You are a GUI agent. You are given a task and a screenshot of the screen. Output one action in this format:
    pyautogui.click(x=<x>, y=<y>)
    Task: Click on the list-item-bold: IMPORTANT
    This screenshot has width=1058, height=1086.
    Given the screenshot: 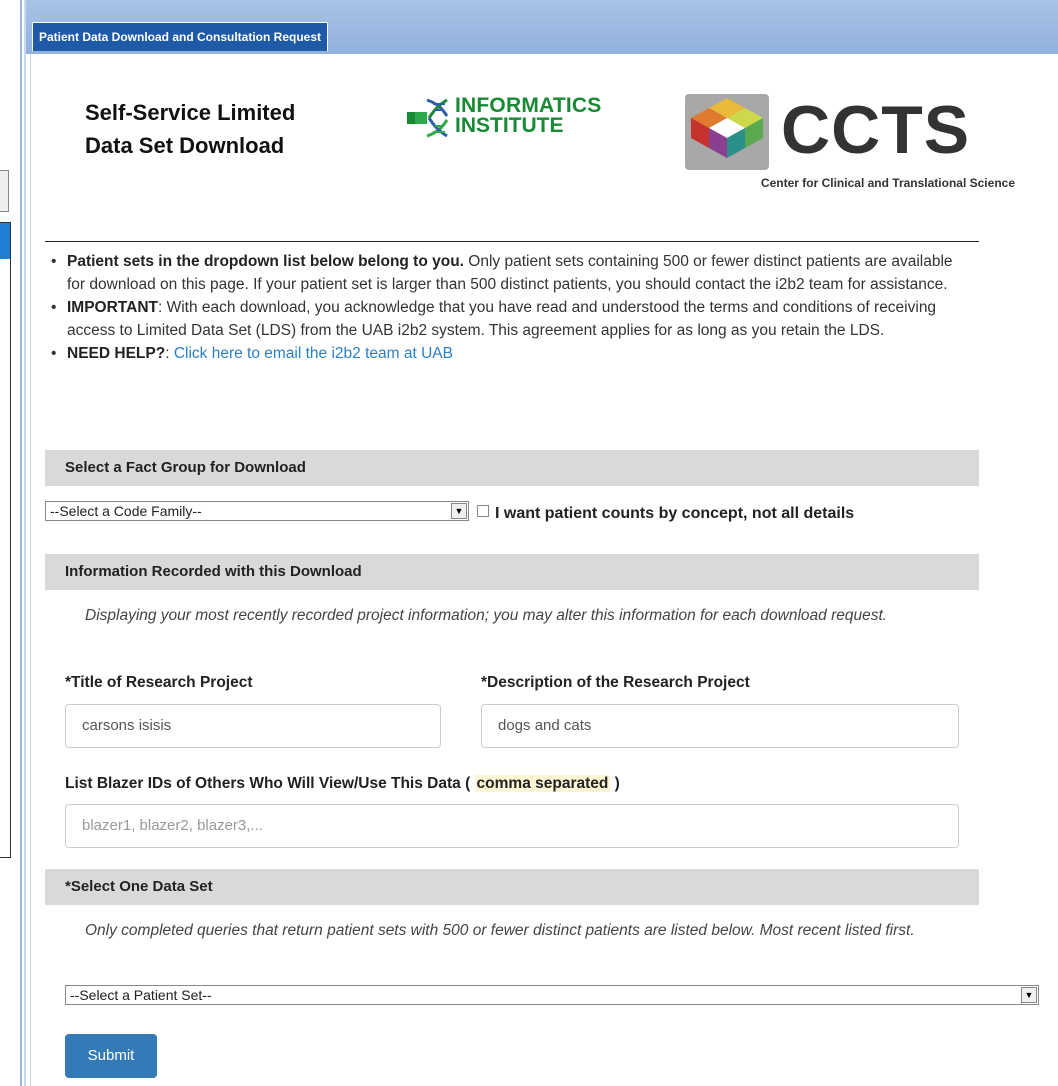 What is the action you would take?
    pyautogui.click(x=112, y=307)
    